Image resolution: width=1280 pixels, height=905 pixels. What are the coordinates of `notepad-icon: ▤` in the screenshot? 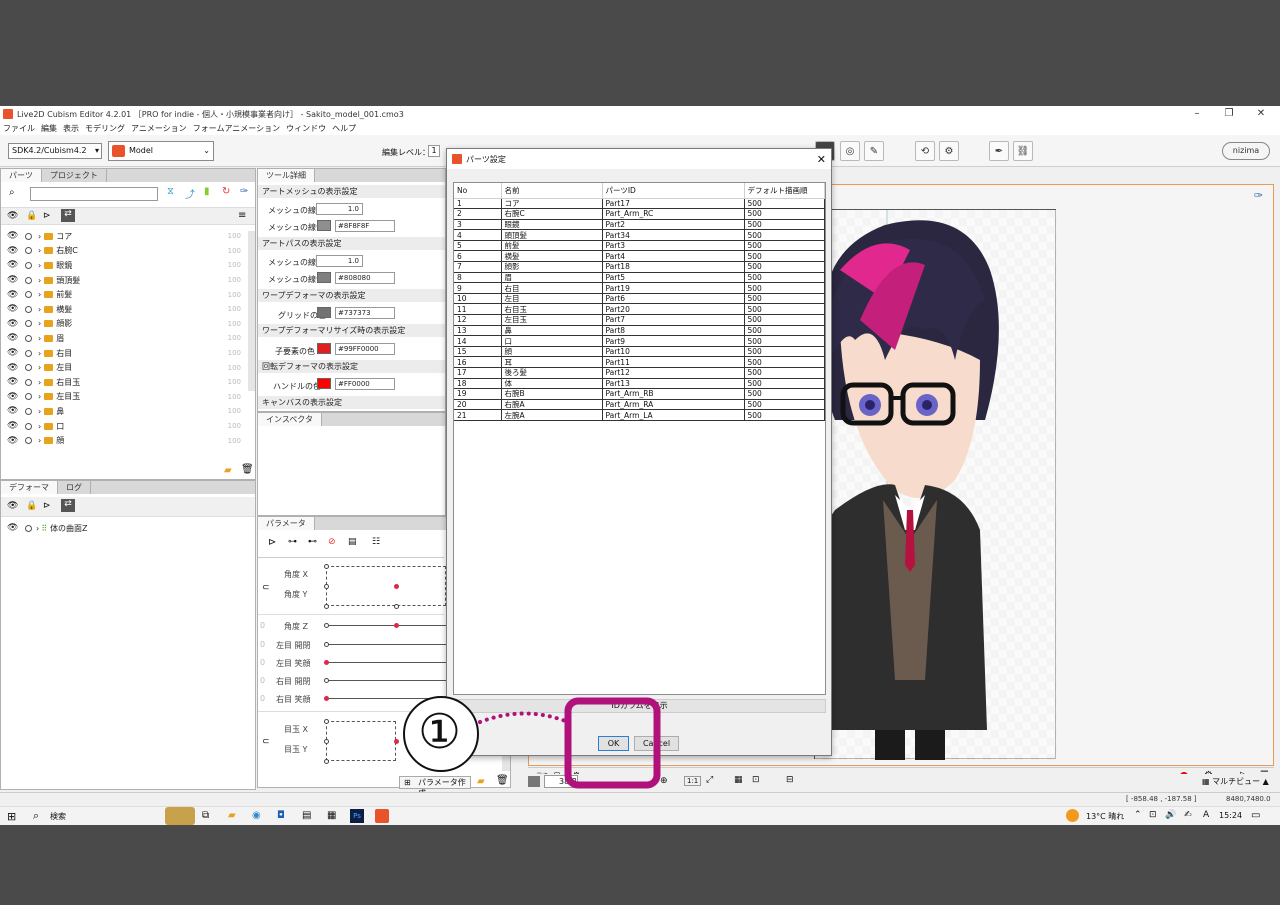 It's located at (306, 815).